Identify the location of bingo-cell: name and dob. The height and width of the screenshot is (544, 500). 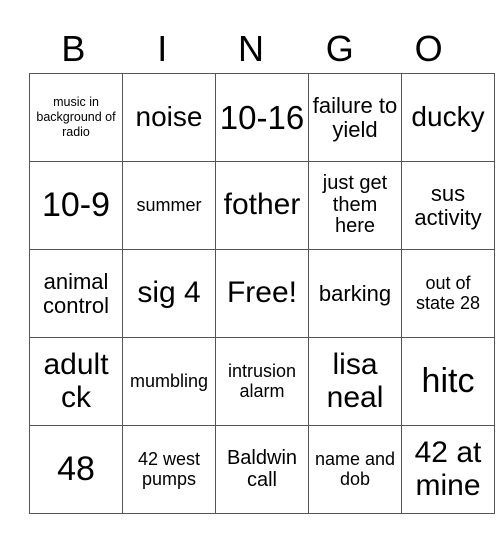
(355, 469).